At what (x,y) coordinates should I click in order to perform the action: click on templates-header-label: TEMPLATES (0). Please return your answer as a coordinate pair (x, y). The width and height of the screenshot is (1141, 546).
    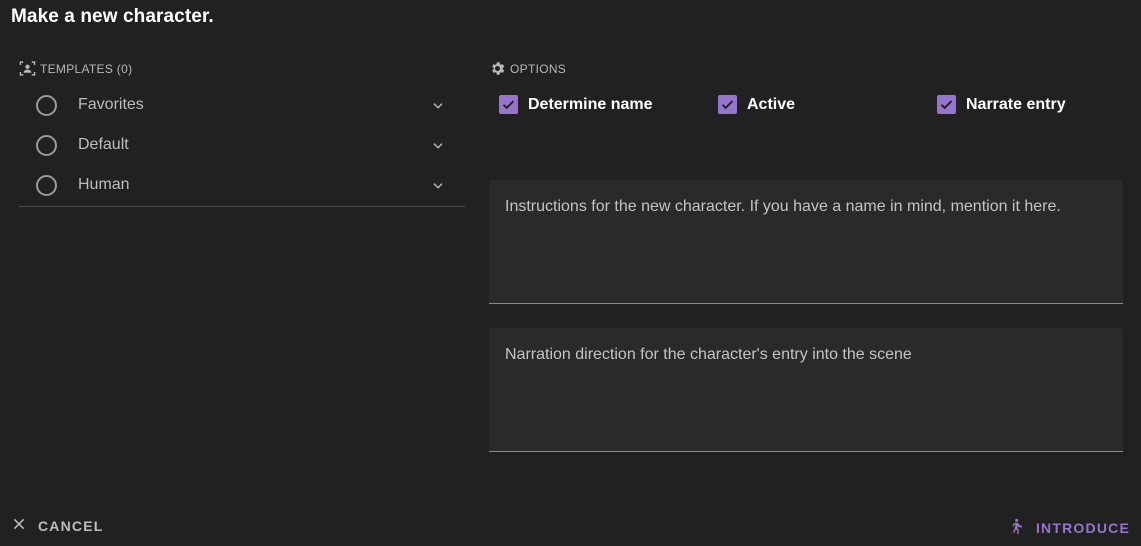
    Looking at the image, I should click on (86, 68).